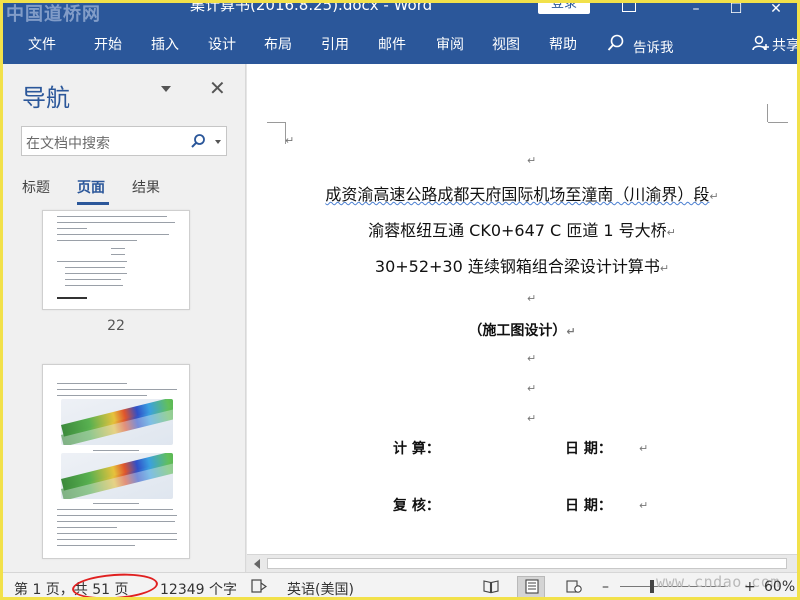  I want to click on zoom-in-button: +, so click(750, 587).